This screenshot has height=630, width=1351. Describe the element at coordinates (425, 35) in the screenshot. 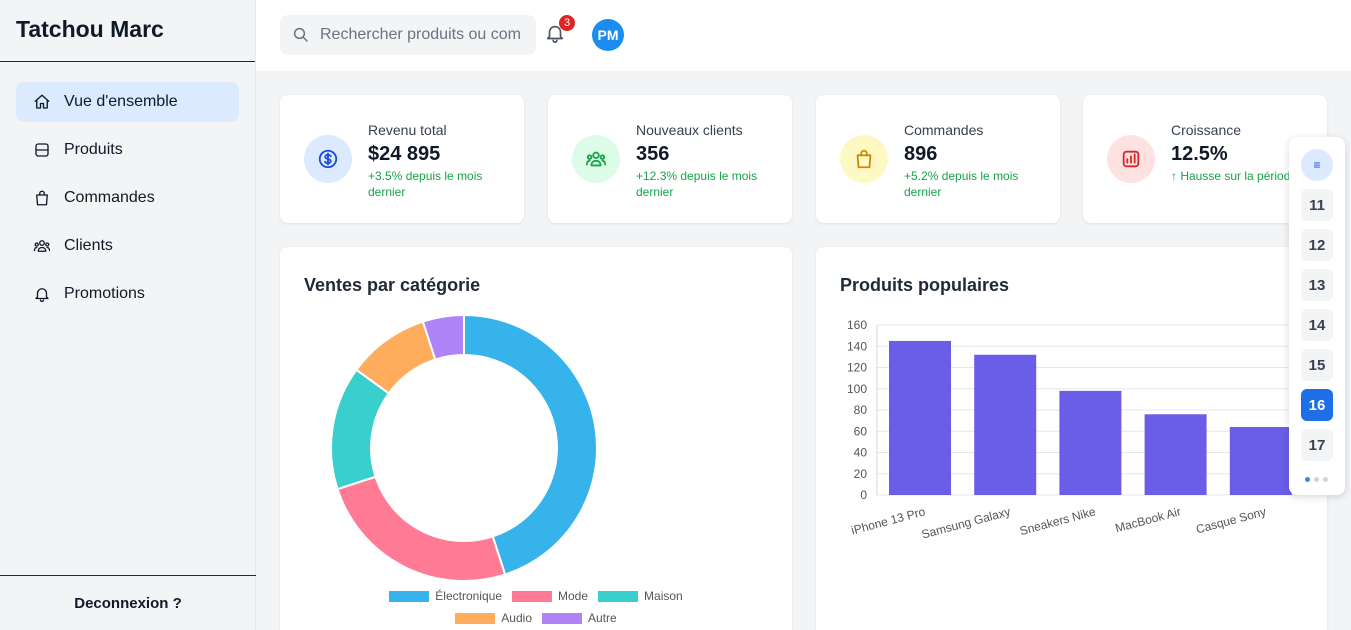

I see `search-input` at that location.